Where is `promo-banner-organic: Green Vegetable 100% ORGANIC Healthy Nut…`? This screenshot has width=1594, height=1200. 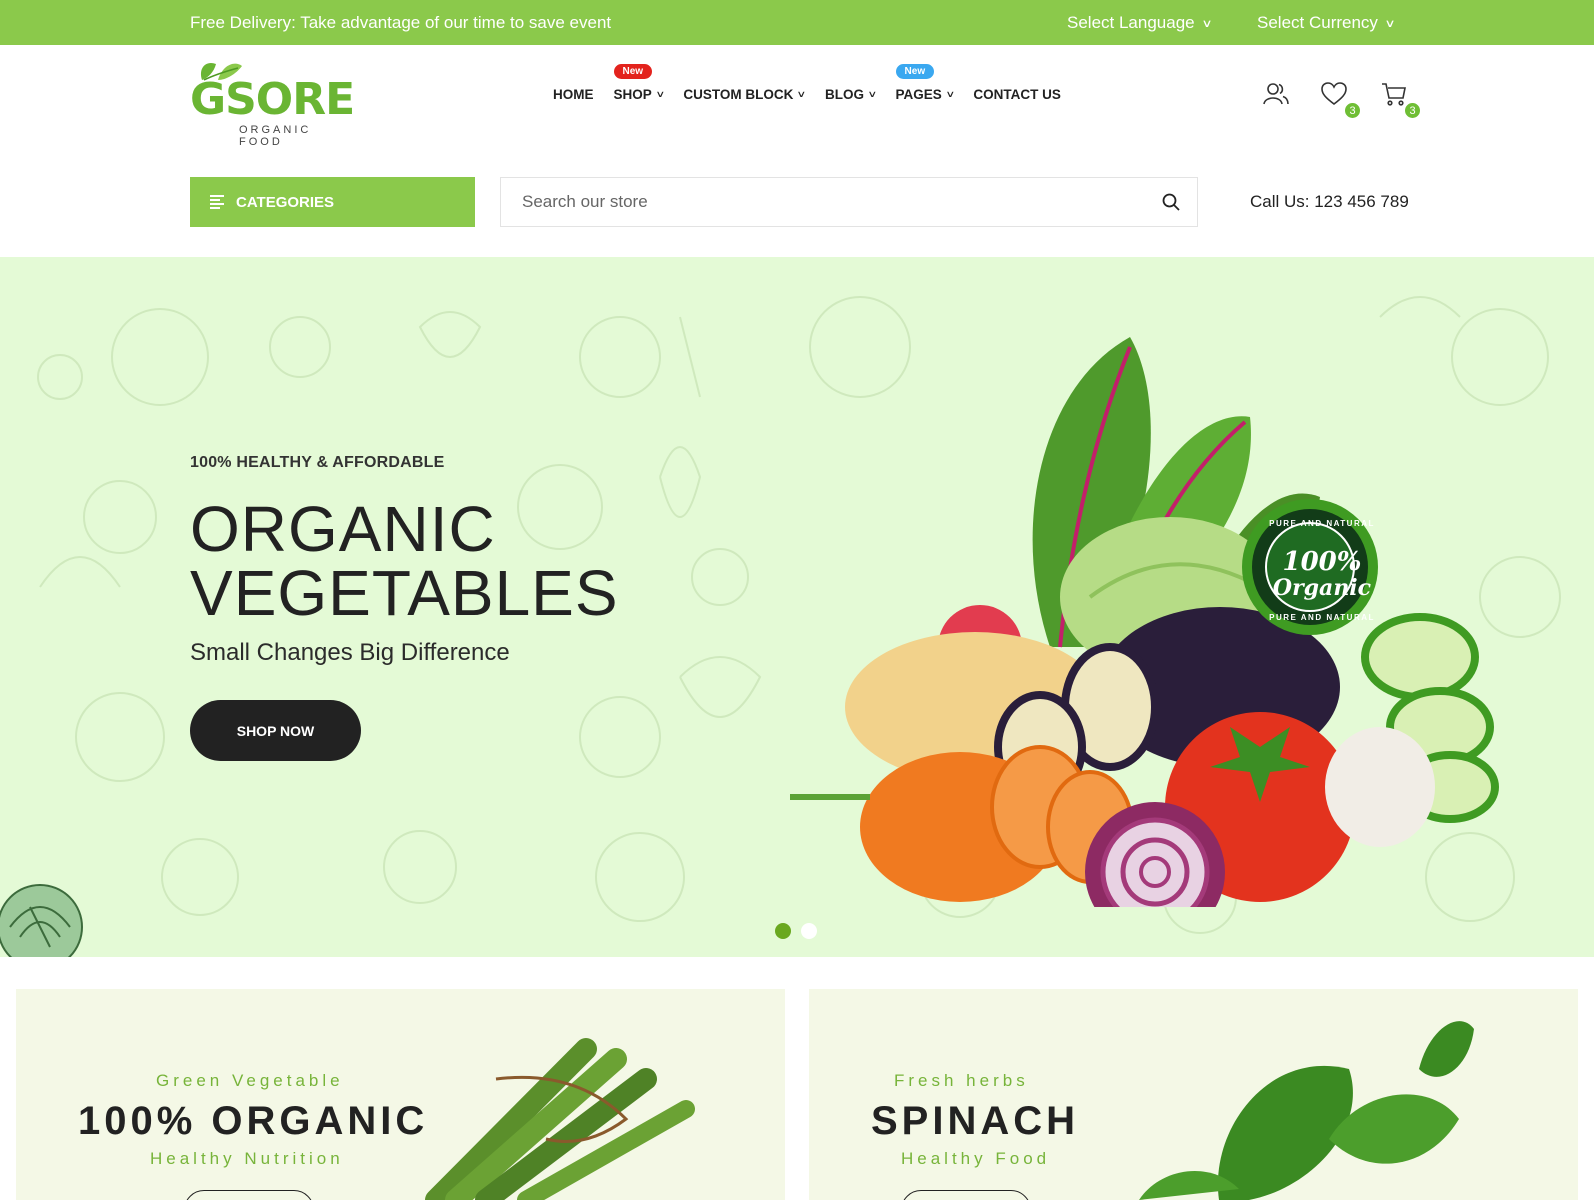
promo-banner-organic: Green Vegetable 100% ORGANIC Healthy Nut… is located at coordinates (400, 1094).